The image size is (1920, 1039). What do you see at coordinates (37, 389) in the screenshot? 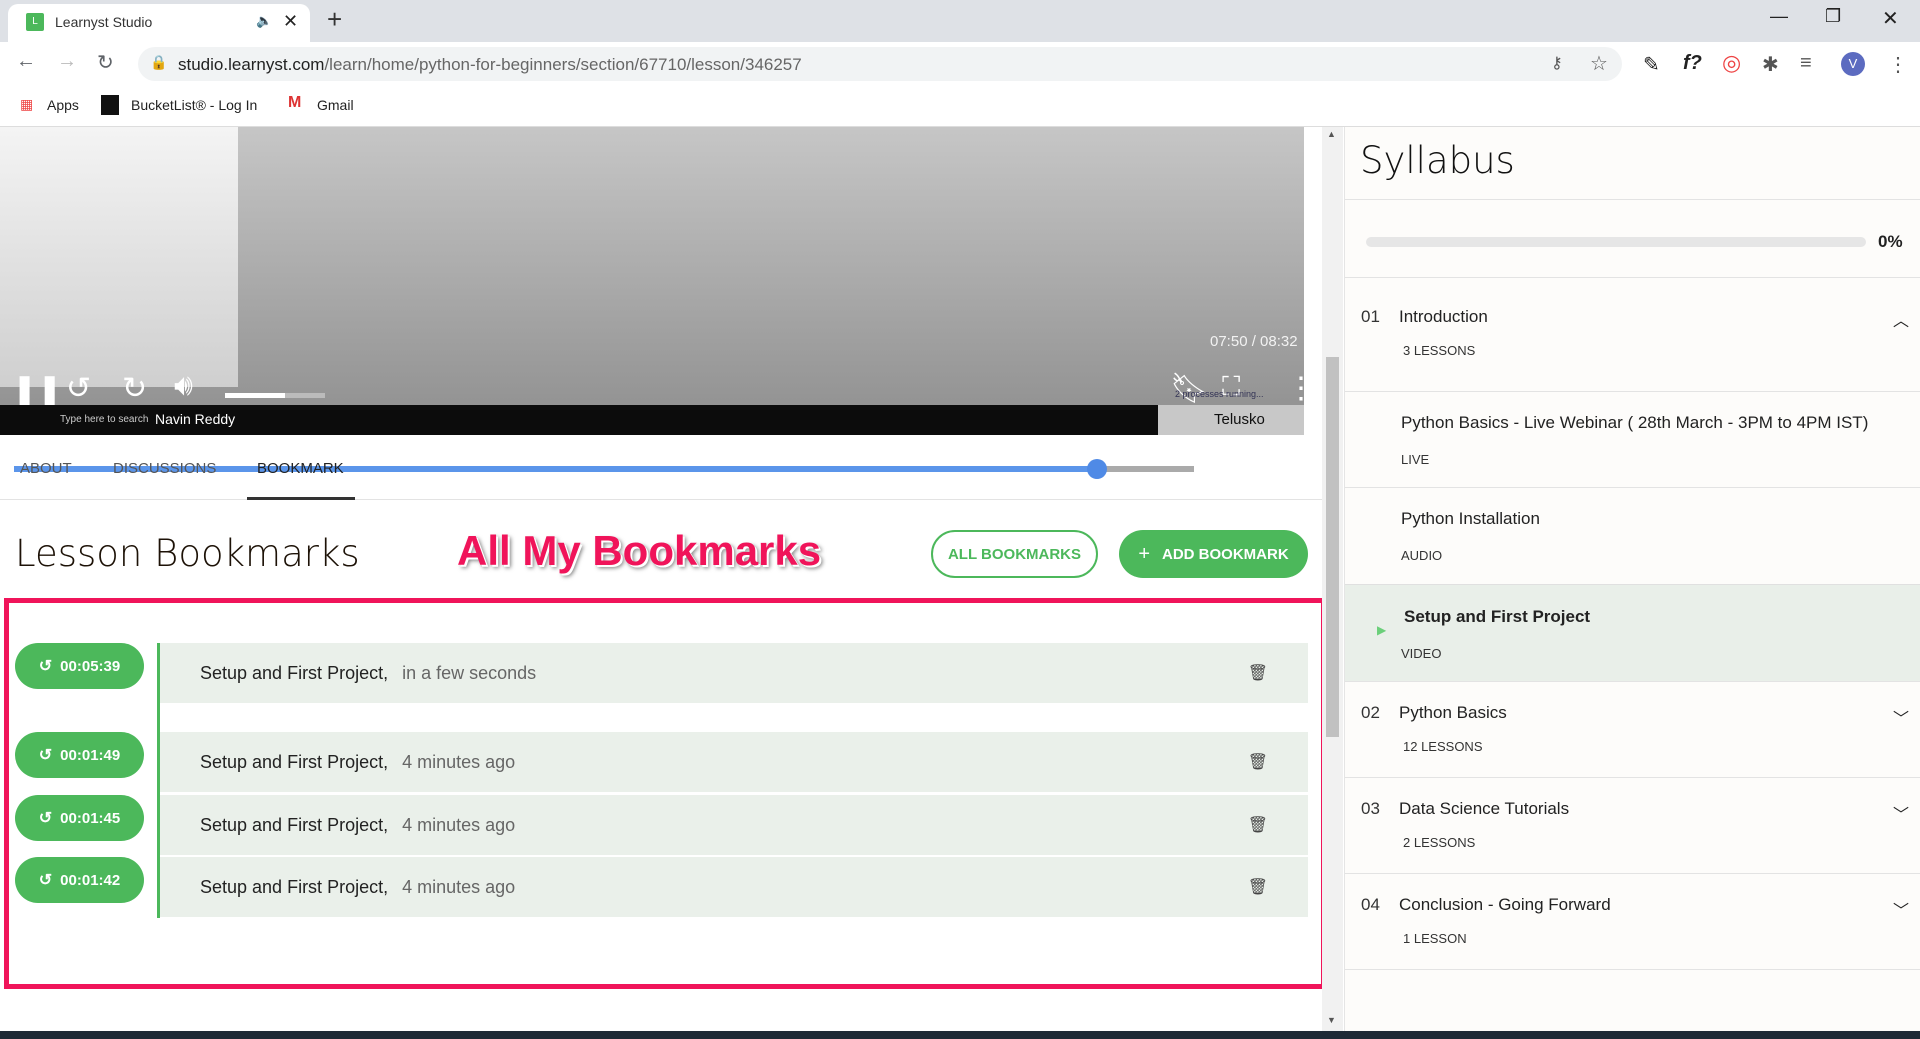
I see `pause-icon: ❚❚` at bounding box center [37, 389].